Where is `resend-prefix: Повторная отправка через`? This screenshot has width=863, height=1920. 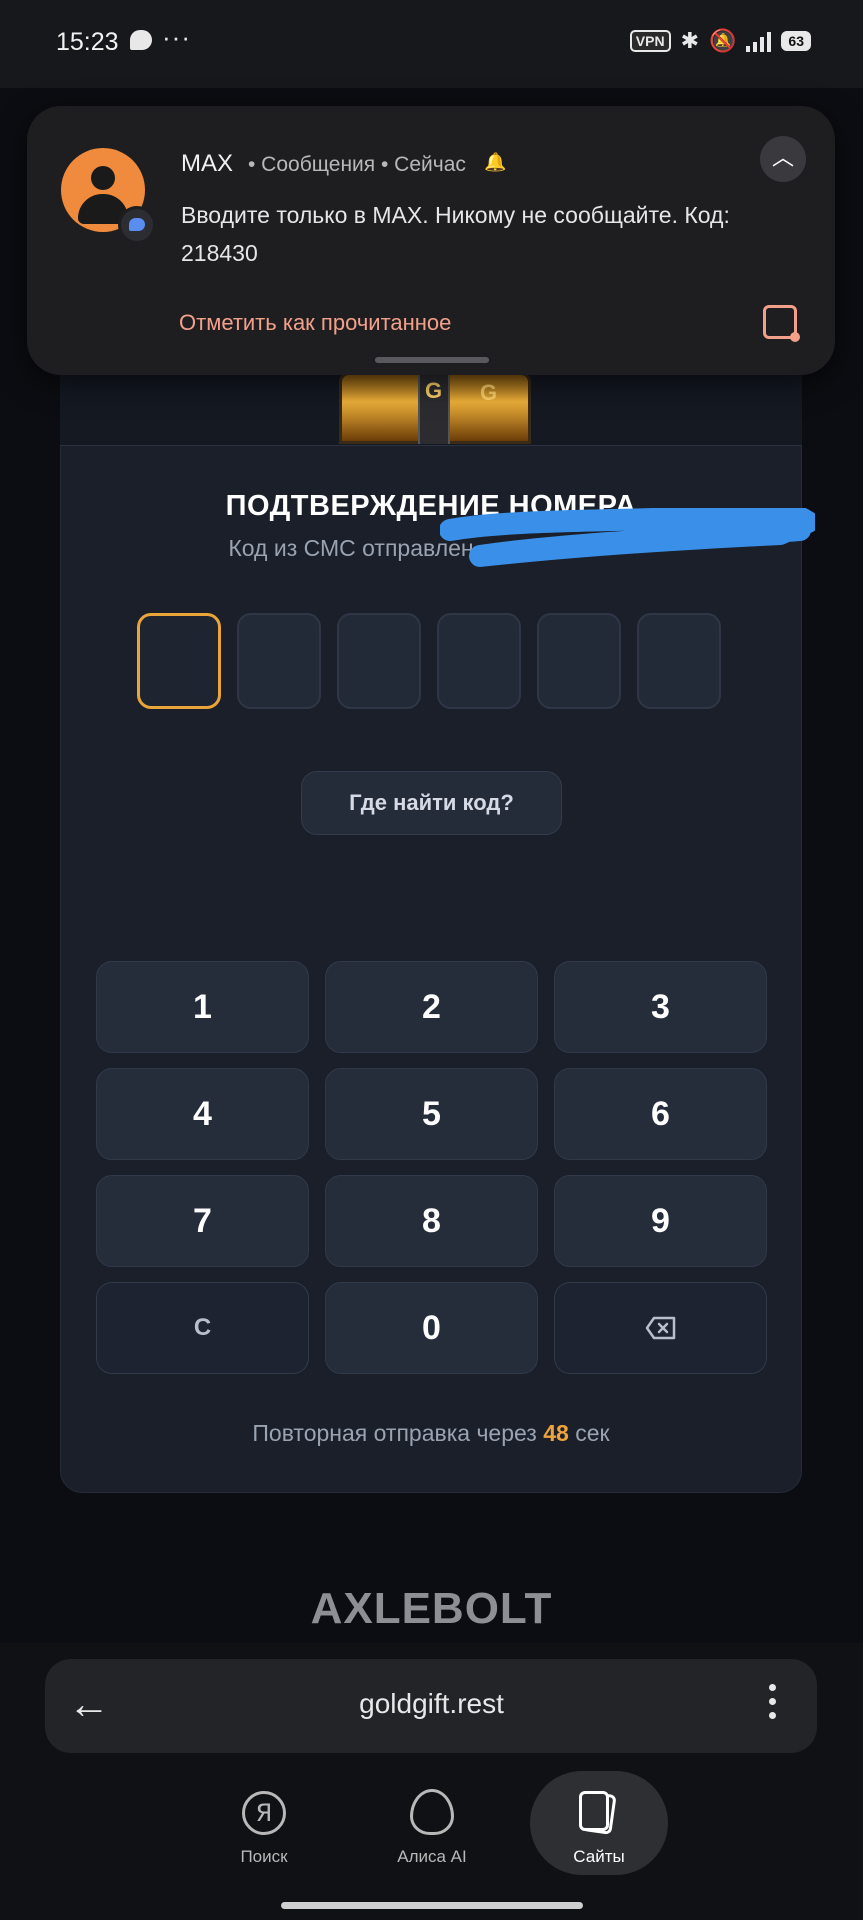
resend-prefix: Повторная отправка через is located at coordinates (394, 1433).